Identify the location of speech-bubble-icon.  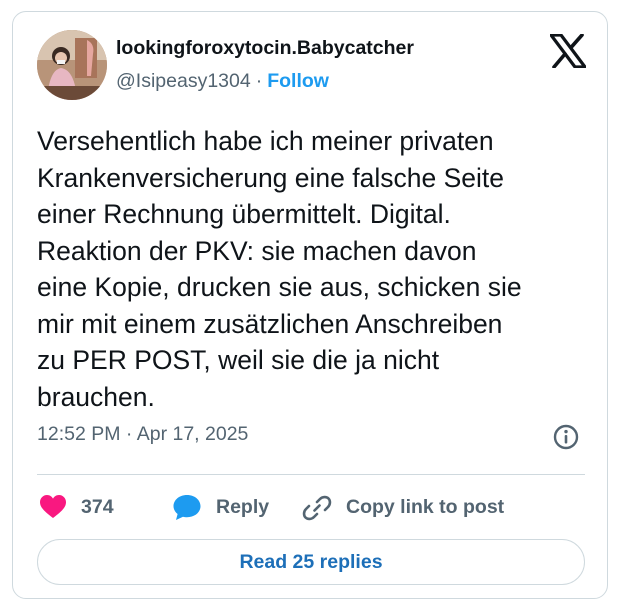
(187, 507).